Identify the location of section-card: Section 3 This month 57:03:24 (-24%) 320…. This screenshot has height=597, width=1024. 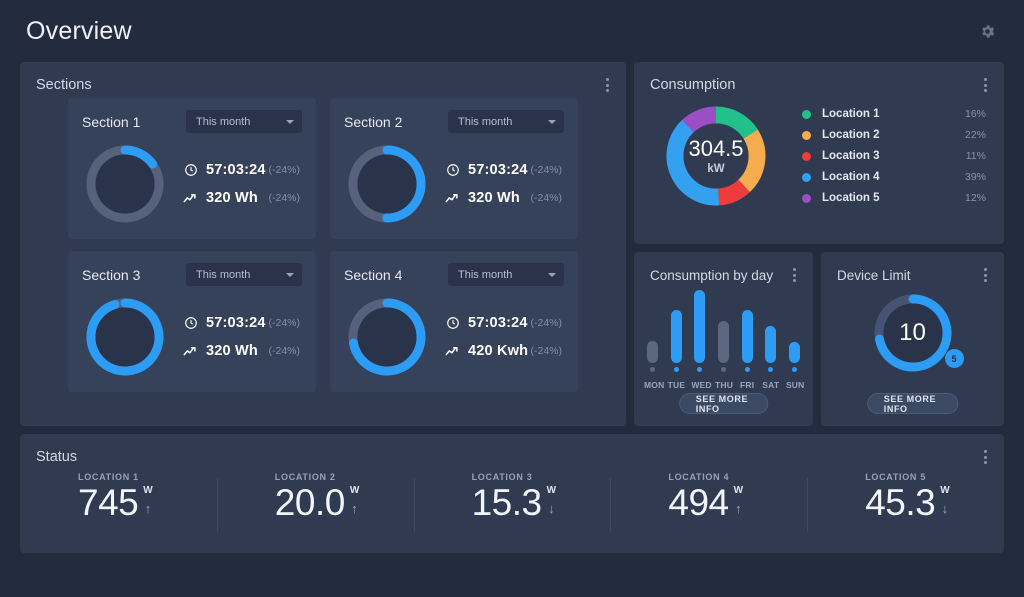
(192, 321).